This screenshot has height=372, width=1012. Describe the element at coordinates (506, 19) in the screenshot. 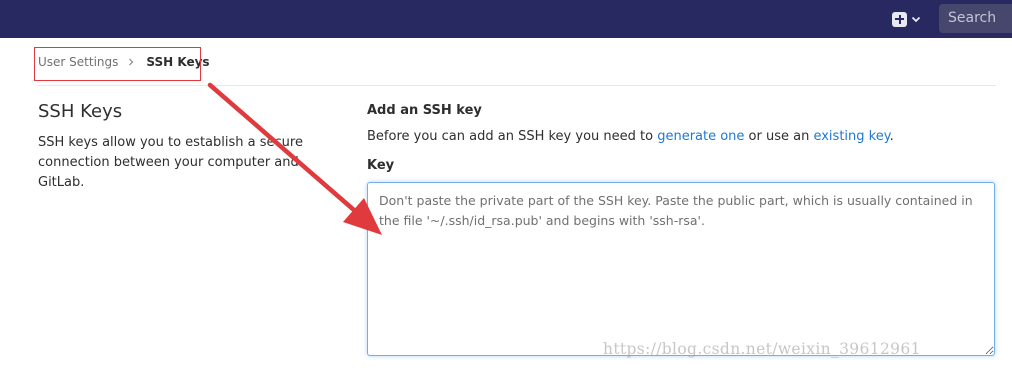

I see `top-navbar: Search` at that location.